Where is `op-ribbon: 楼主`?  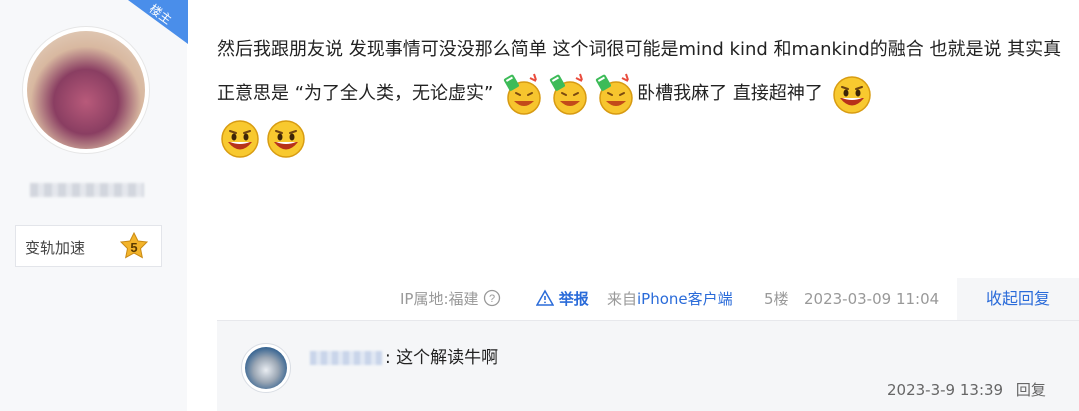 op-ribbon: 楼主 is located at coordinates (158, 22).